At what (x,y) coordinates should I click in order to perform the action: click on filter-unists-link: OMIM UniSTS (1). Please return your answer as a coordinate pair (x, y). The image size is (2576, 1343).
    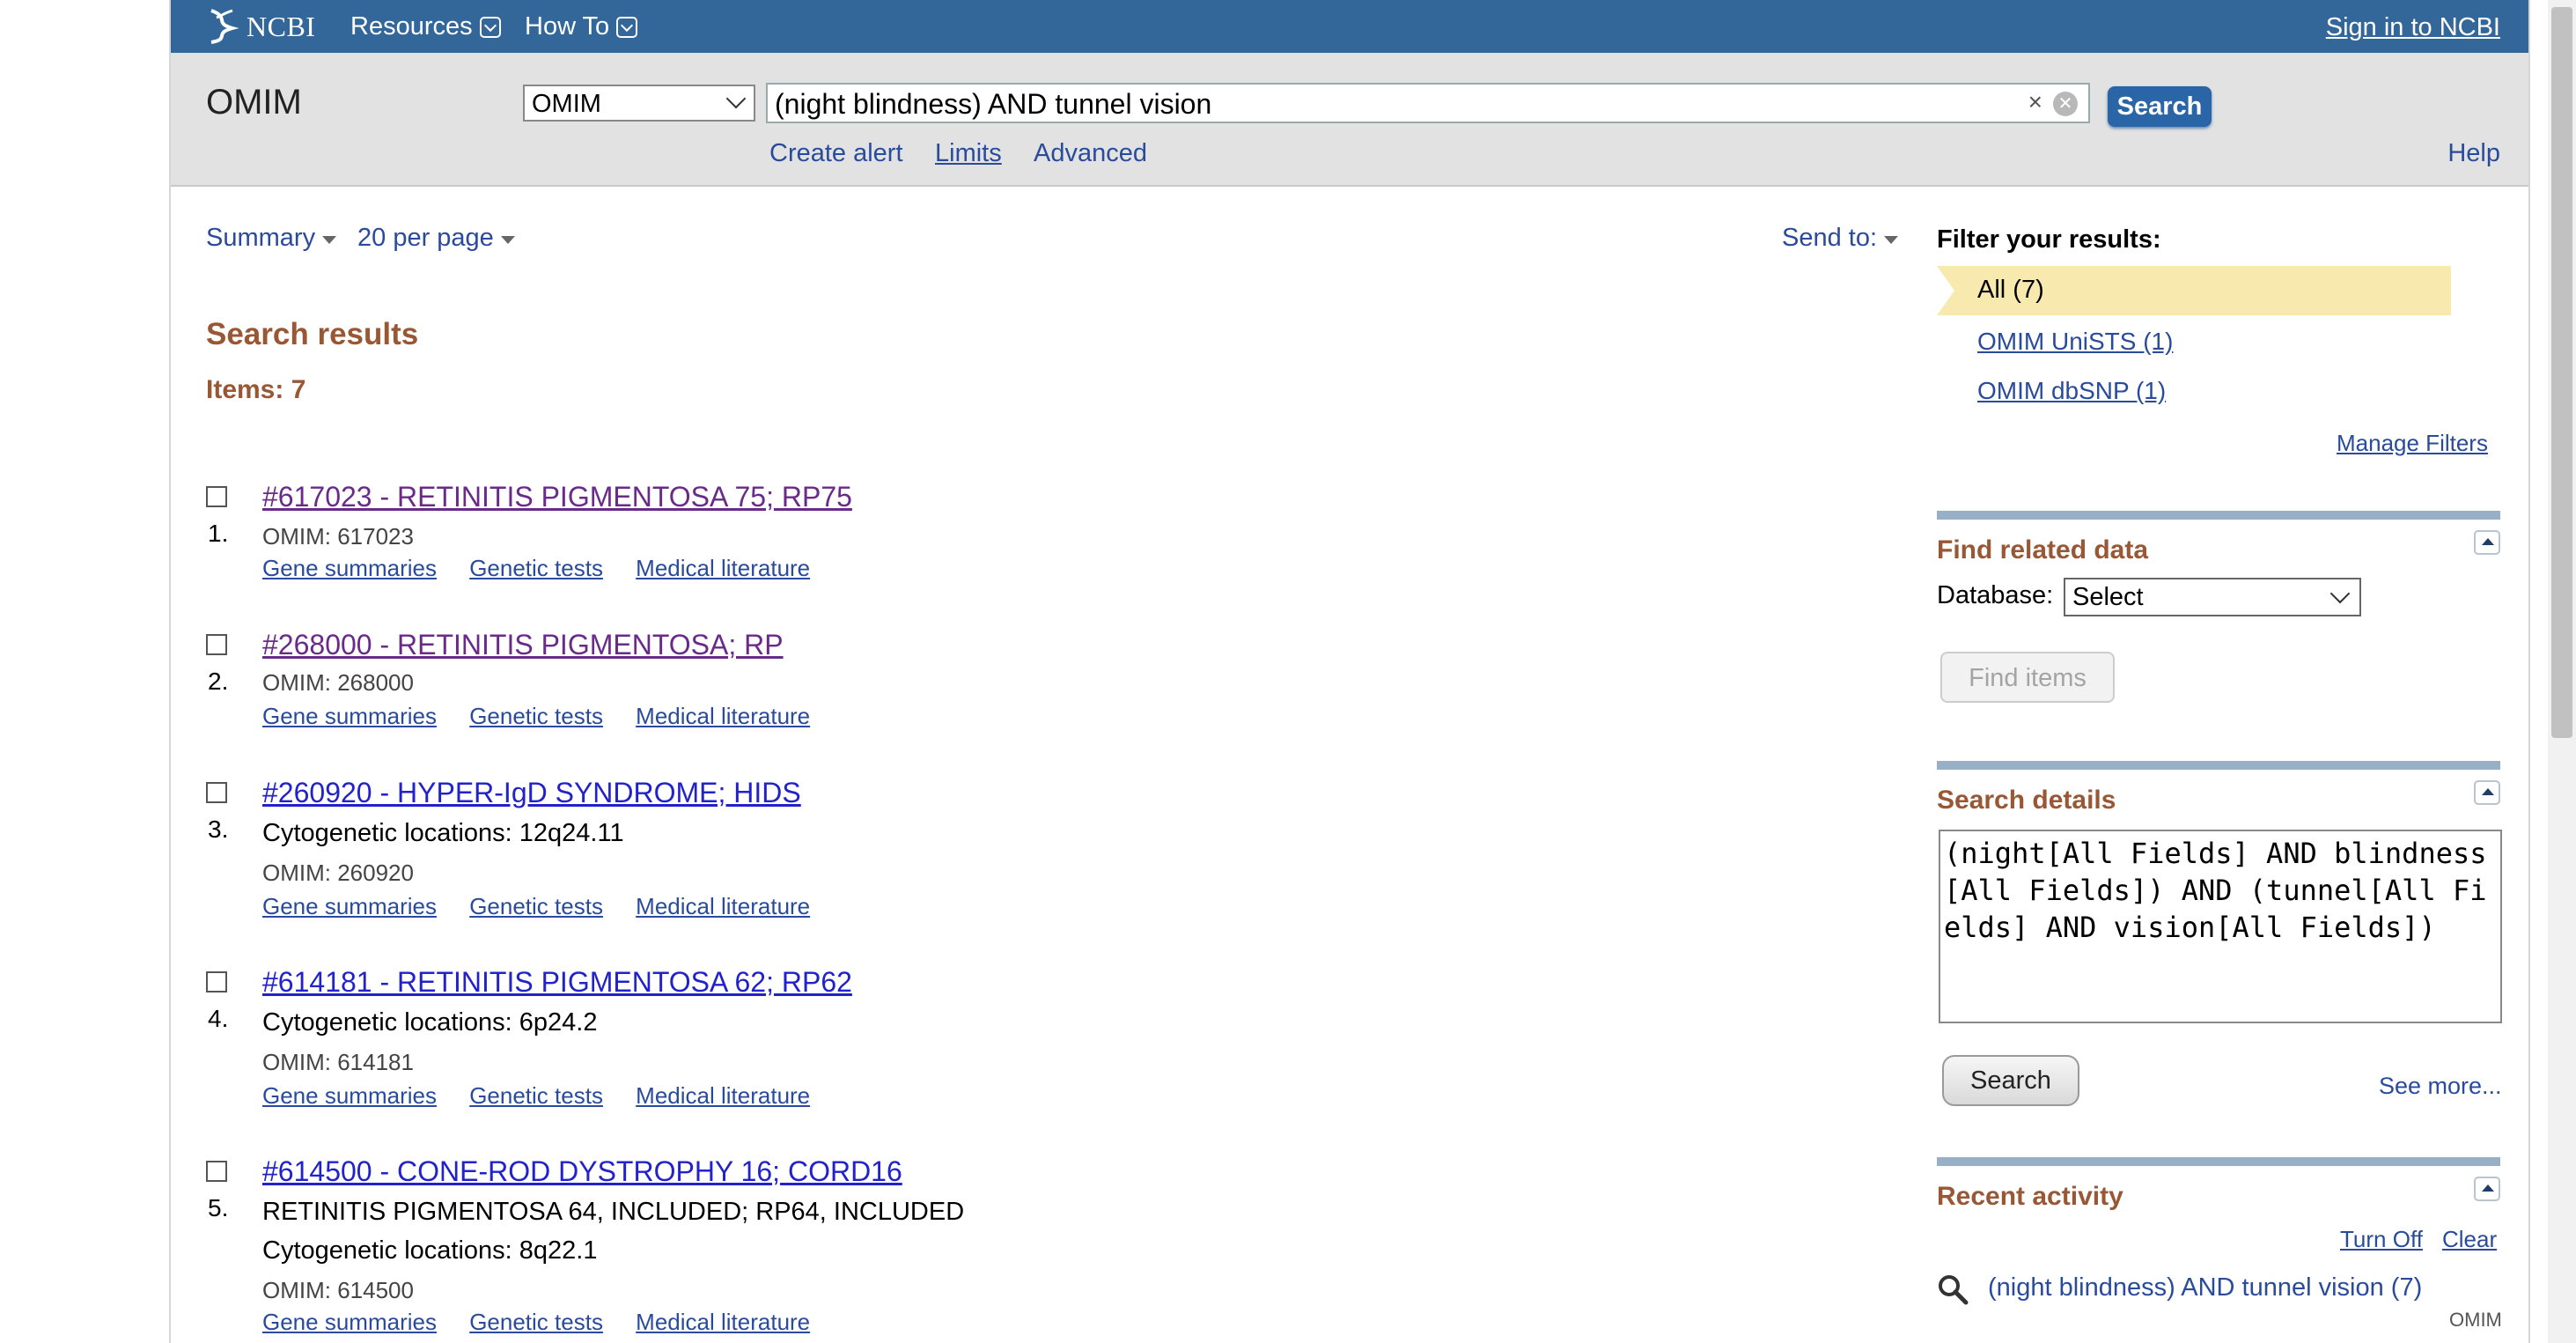
    Looking at the image, I should click on (2075, 342).